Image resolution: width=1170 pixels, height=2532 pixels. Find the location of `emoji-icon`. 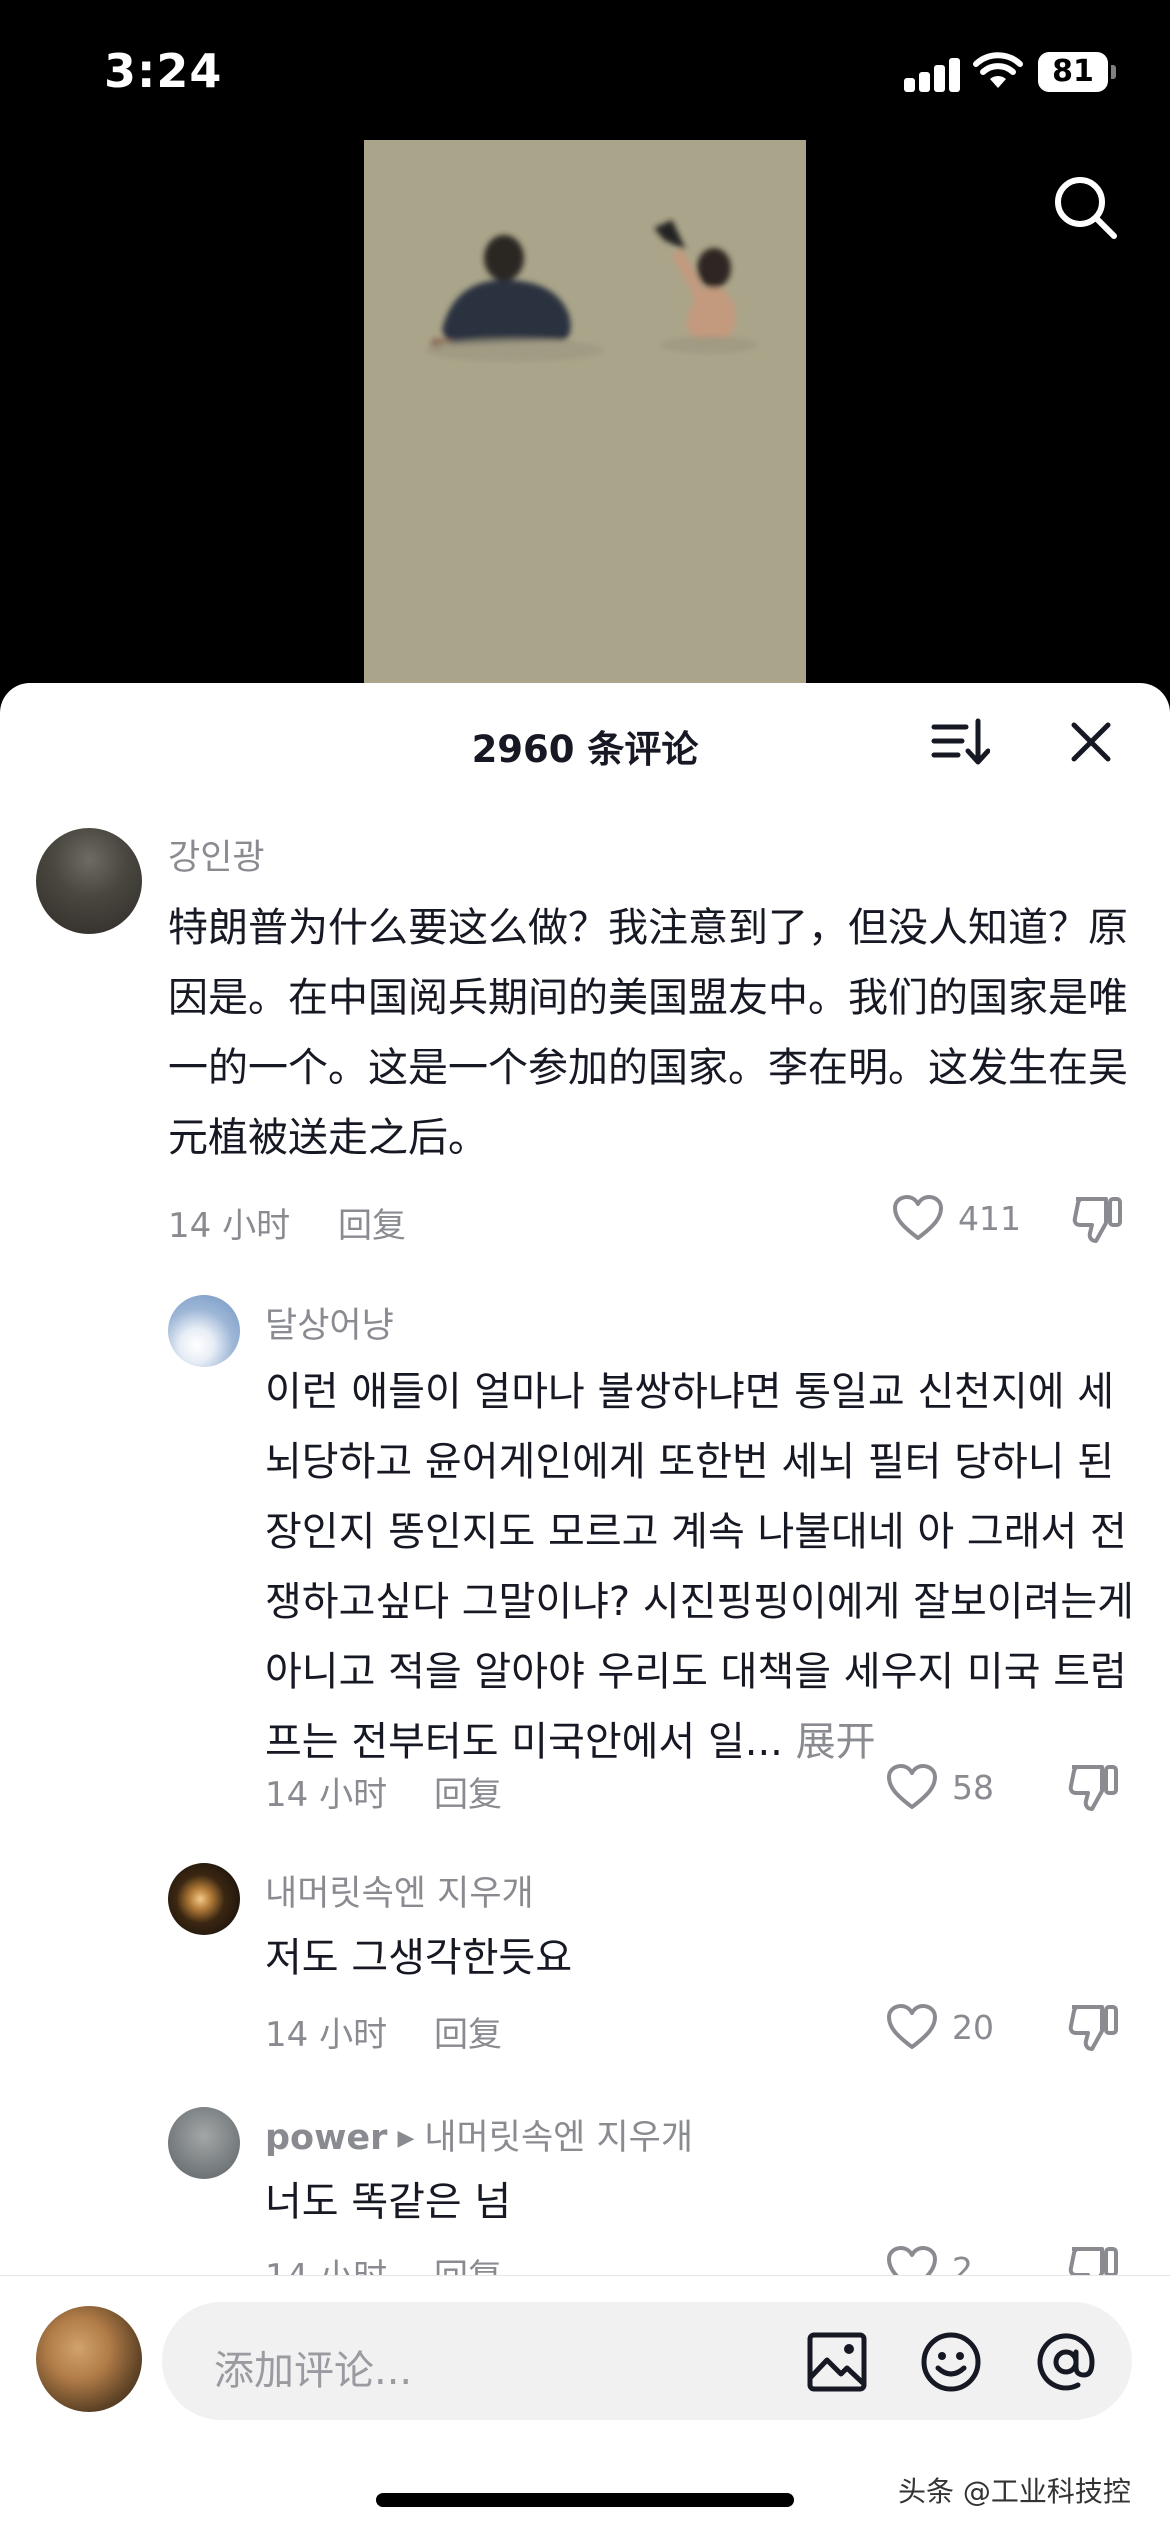

emoji-icon is located at coordinates (951, 2362).